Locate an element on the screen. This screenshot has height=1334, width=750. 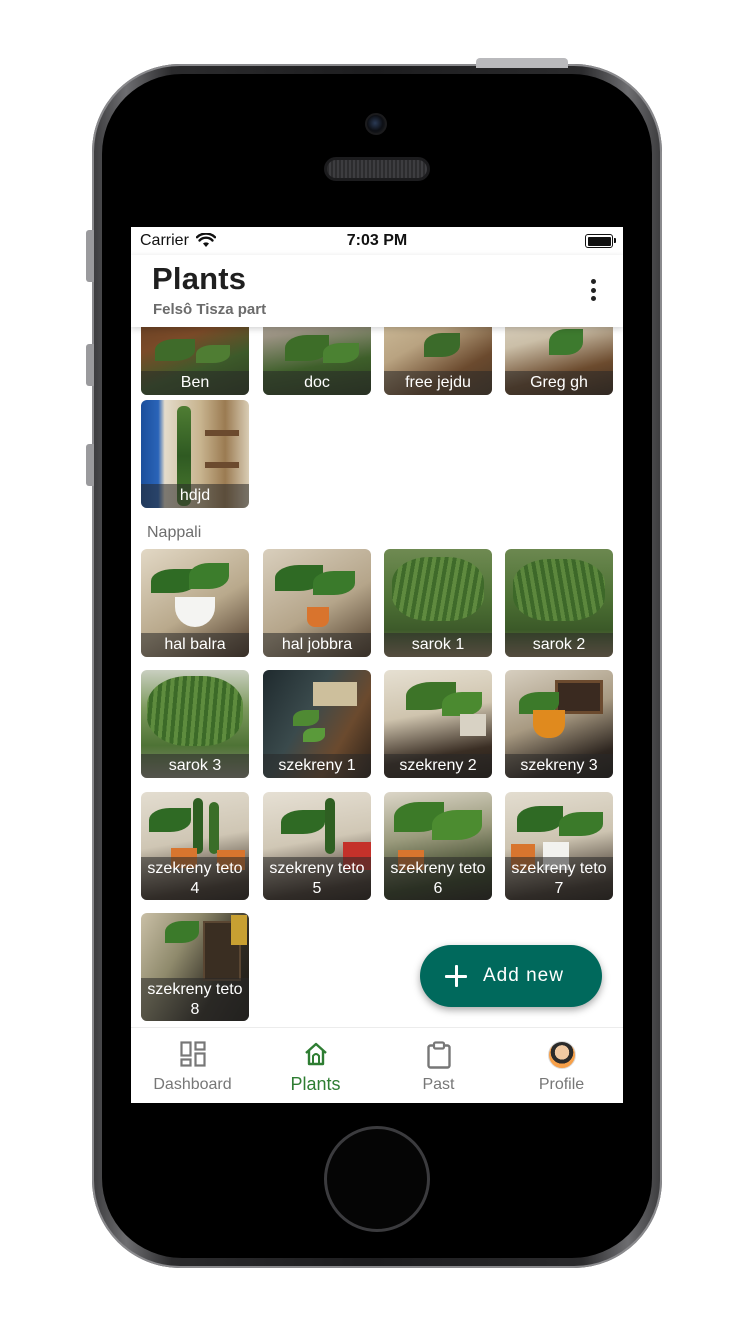
home-button is located at coordinates (377, 1179).